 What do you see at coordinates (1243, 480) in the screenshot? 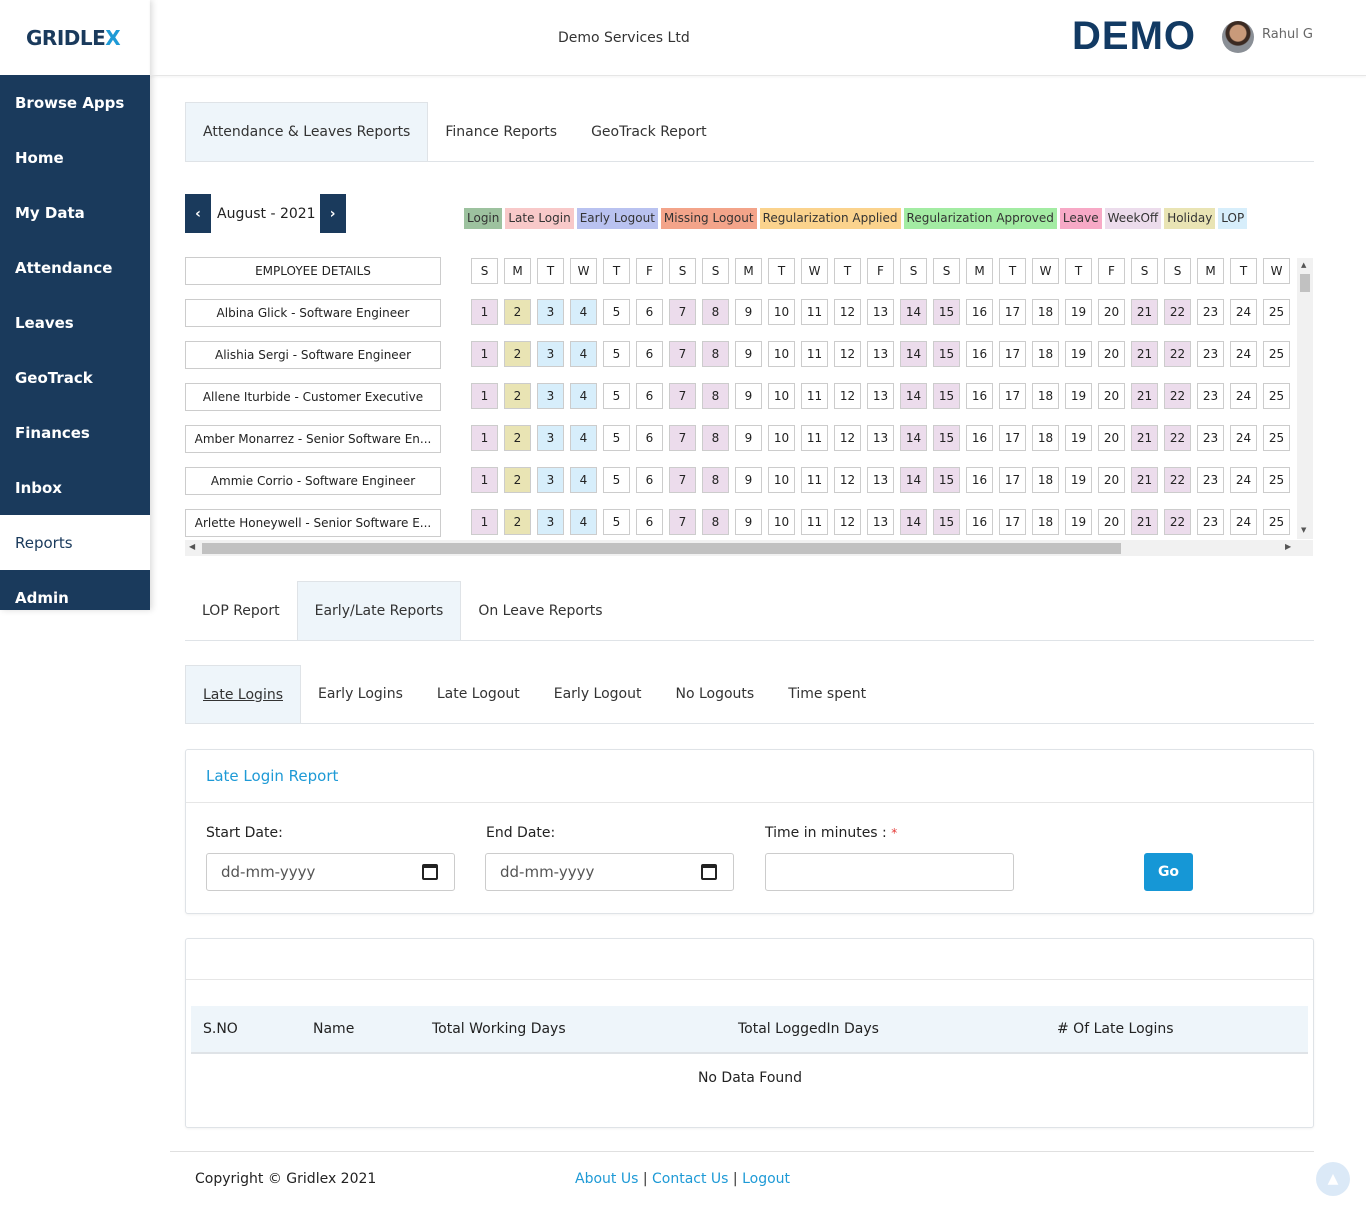
I see `day-cell: 24` at bounding box center [1243, 480].